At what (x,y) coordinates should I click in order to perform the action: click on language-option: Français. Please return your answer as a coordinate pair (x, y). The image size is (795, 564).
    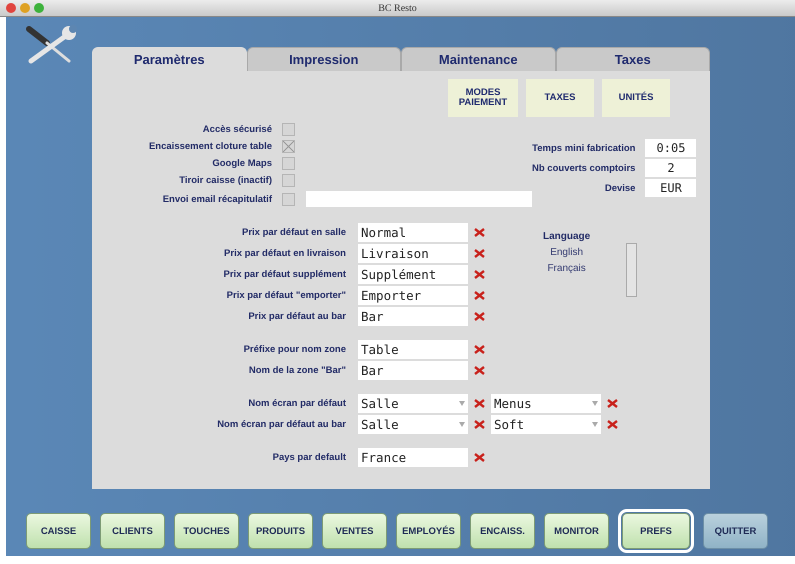
    Looking at the image, I should click on (566, 268).